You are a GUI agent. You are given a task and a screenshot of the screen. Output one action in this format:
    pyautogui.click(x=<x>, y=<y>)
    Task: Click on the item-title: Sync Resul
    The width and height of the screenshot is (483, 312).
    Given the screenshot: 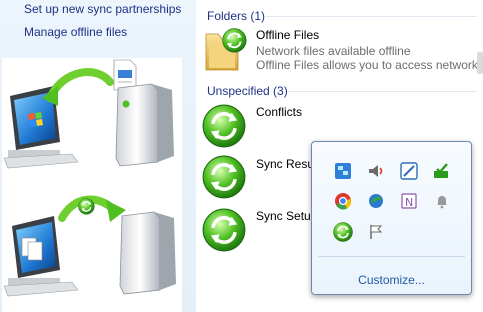 What is the action you would take?
    pyautogui.click(x=286, y=164)
    